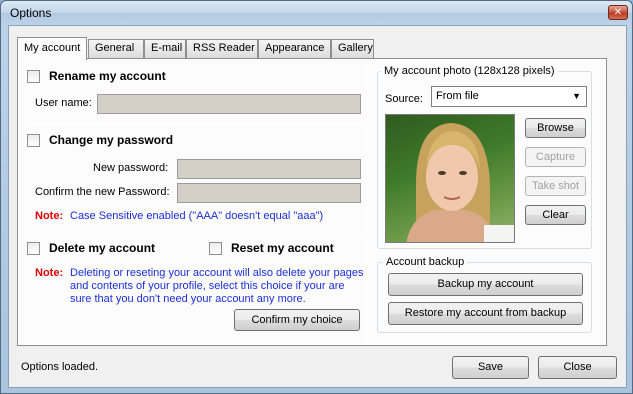  Describe the element at coordinates (31, 13) in the screenshot. I see `window-title: Options` at that location.